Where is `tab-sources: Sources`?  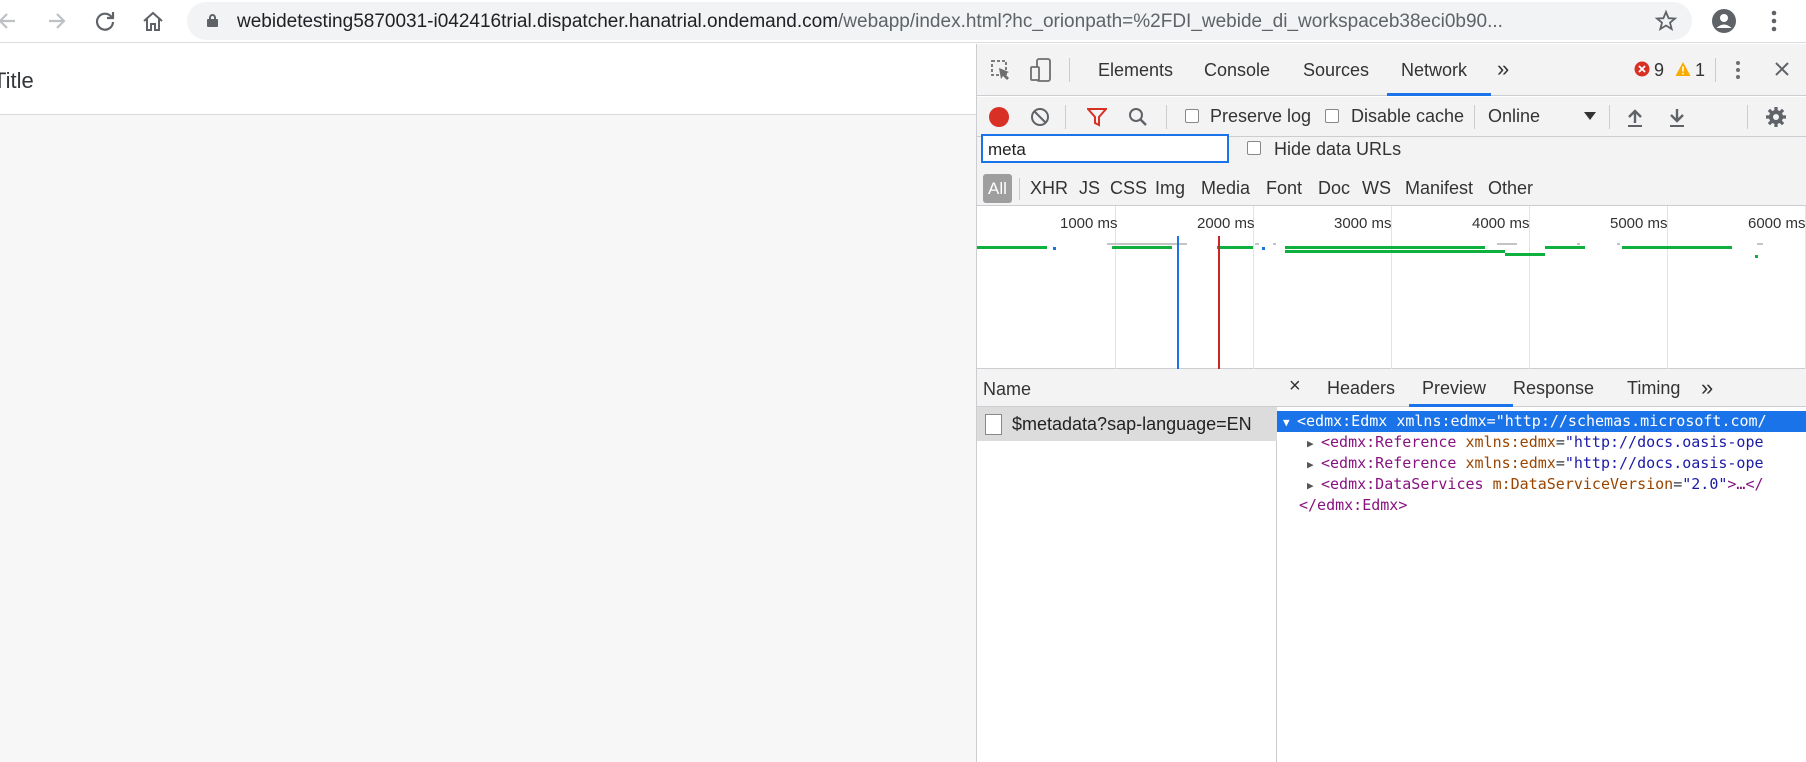 tab-sources: Sources is located at coordinates (1336, 70).